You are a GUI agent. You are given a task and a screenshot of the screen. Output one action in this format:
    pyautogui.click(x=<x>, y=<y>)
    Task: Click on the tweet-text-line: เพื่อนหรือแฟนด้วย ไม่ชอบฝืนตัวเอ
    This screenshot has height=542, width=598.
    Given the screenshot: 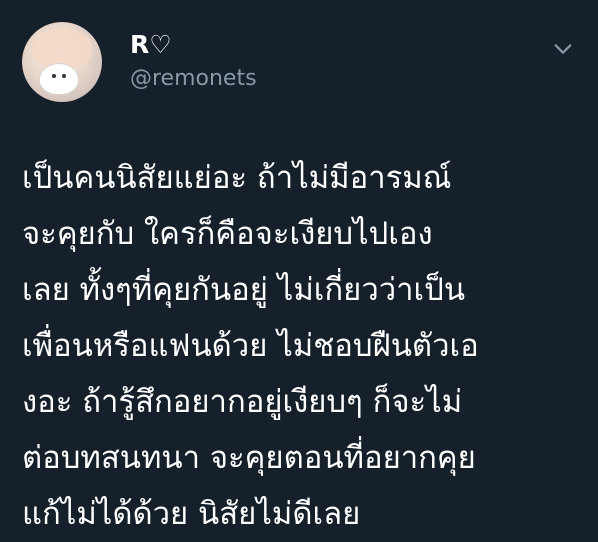 What is the action you would take?
    pyautogui.click(x=250, y=346)
    